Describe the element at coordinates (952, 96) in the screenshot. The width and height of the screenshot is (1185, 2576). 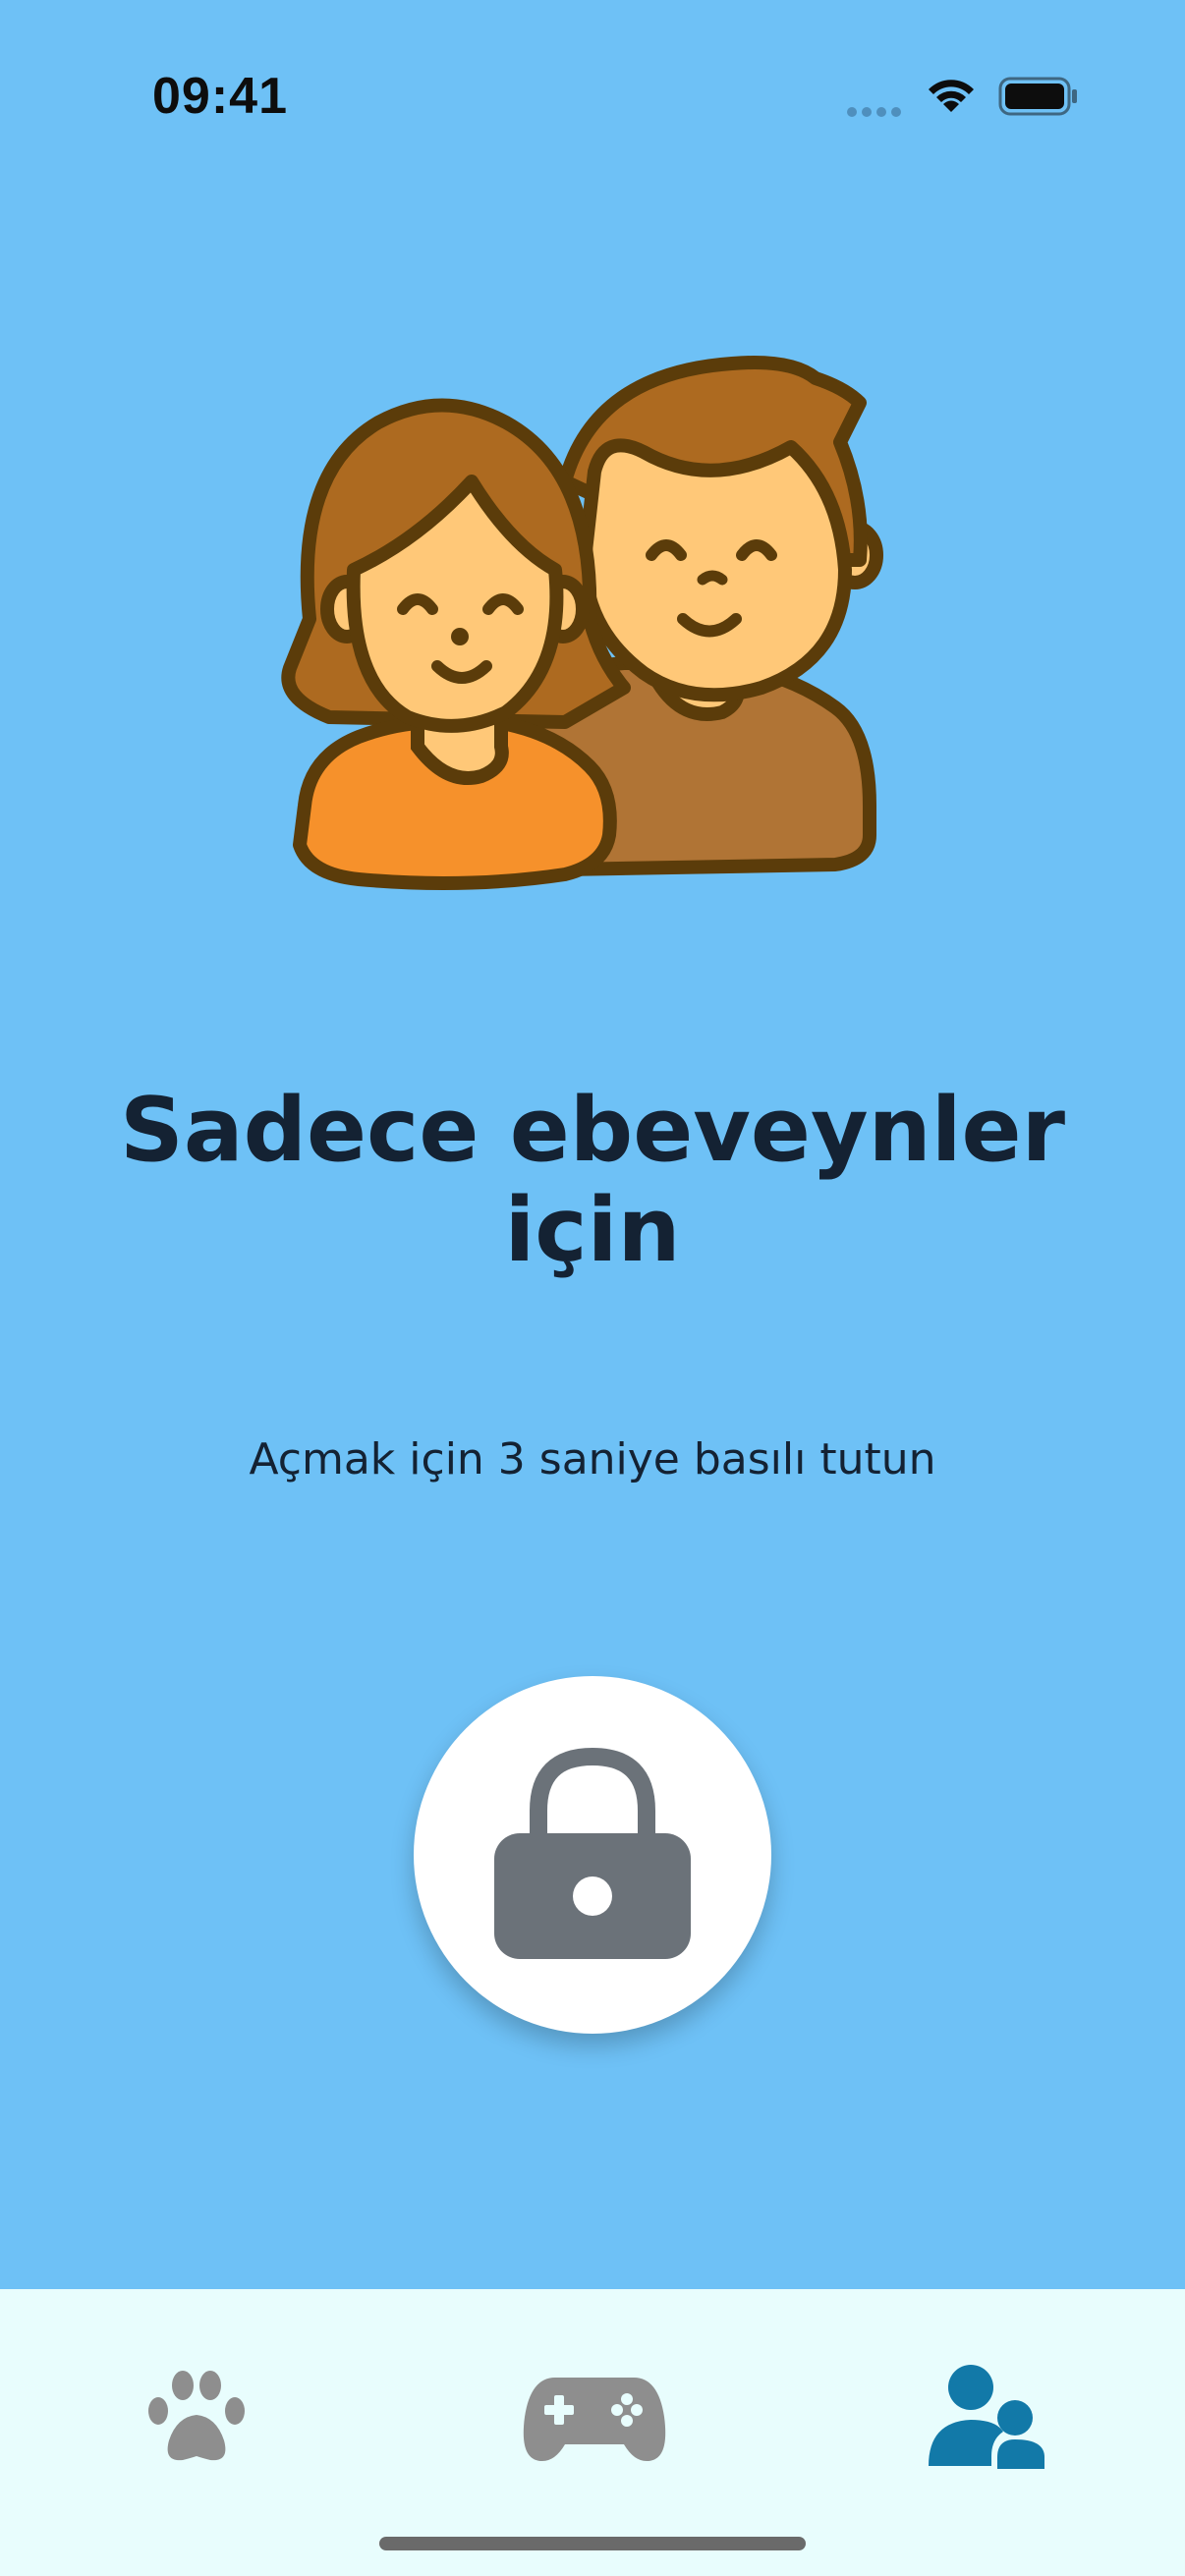
I see `wifi-icon` at that location.